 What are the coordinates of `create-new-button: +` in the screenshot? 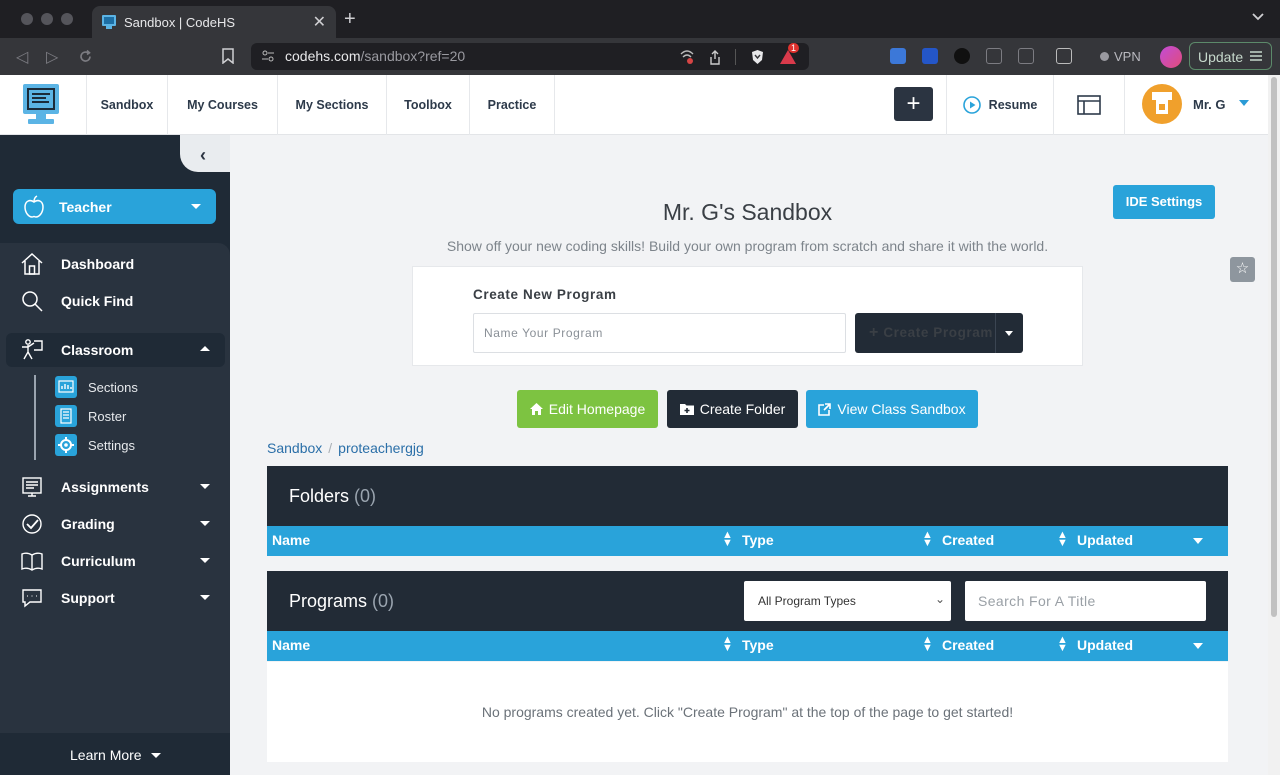 It's located at (913, 104).